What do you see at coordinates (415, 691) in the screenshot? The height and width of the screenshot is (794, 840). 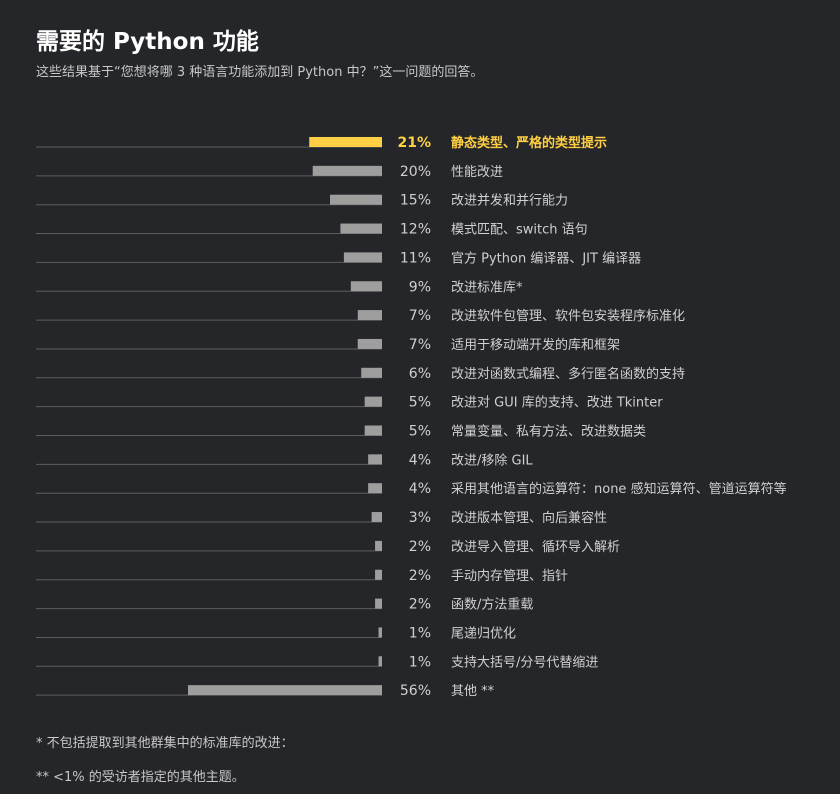 I see `value-label: 56%` at bounding box center [415, 691].